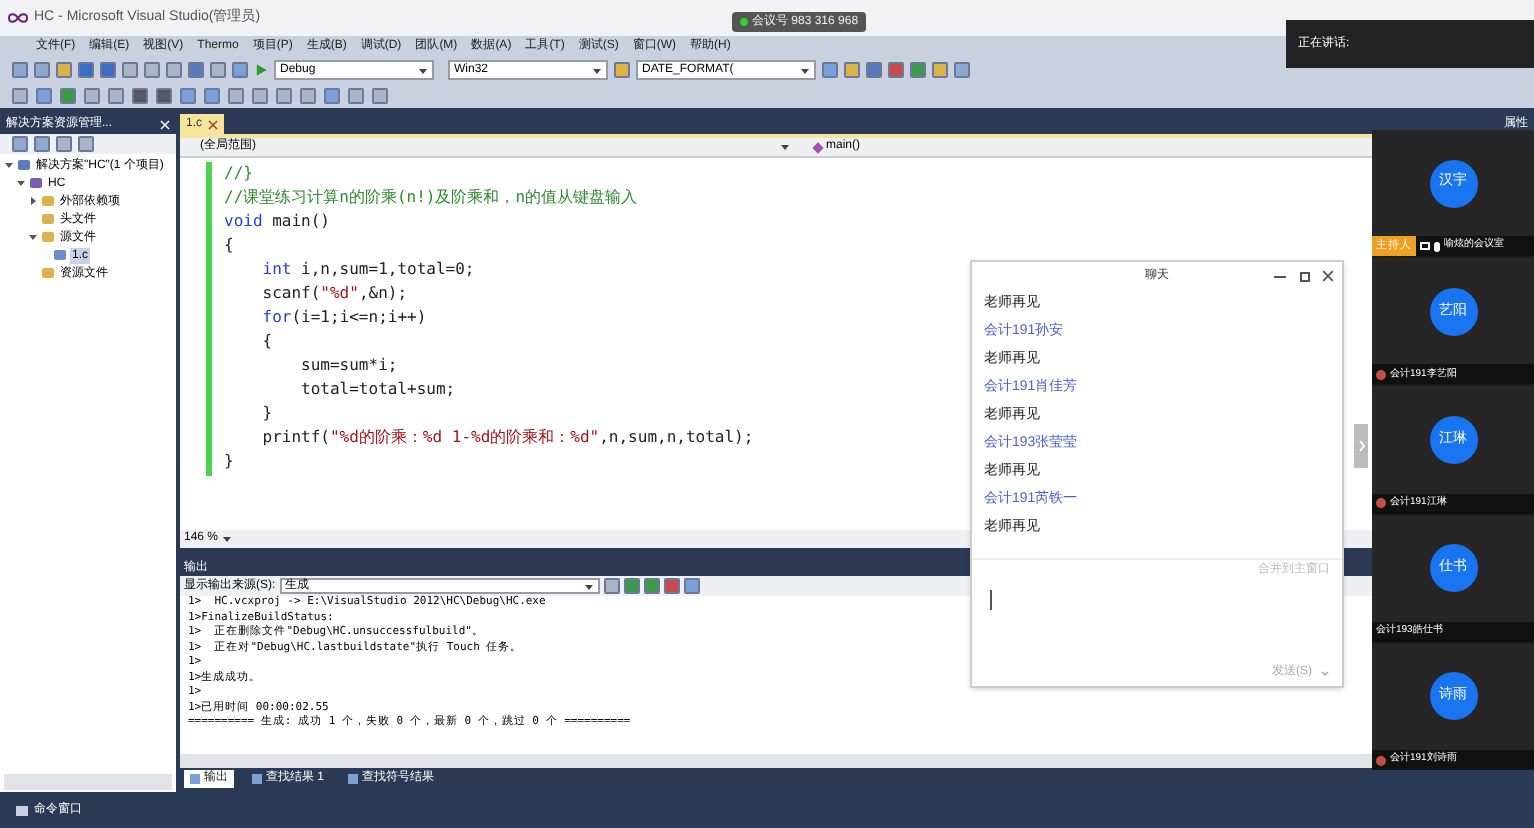 Image resolution: width=1534 pixels, height=828 pixels. What do you see at coordinates (277, 222) in the screenshot?
I see `code-line: void main()` at bounding box center [277, 222].